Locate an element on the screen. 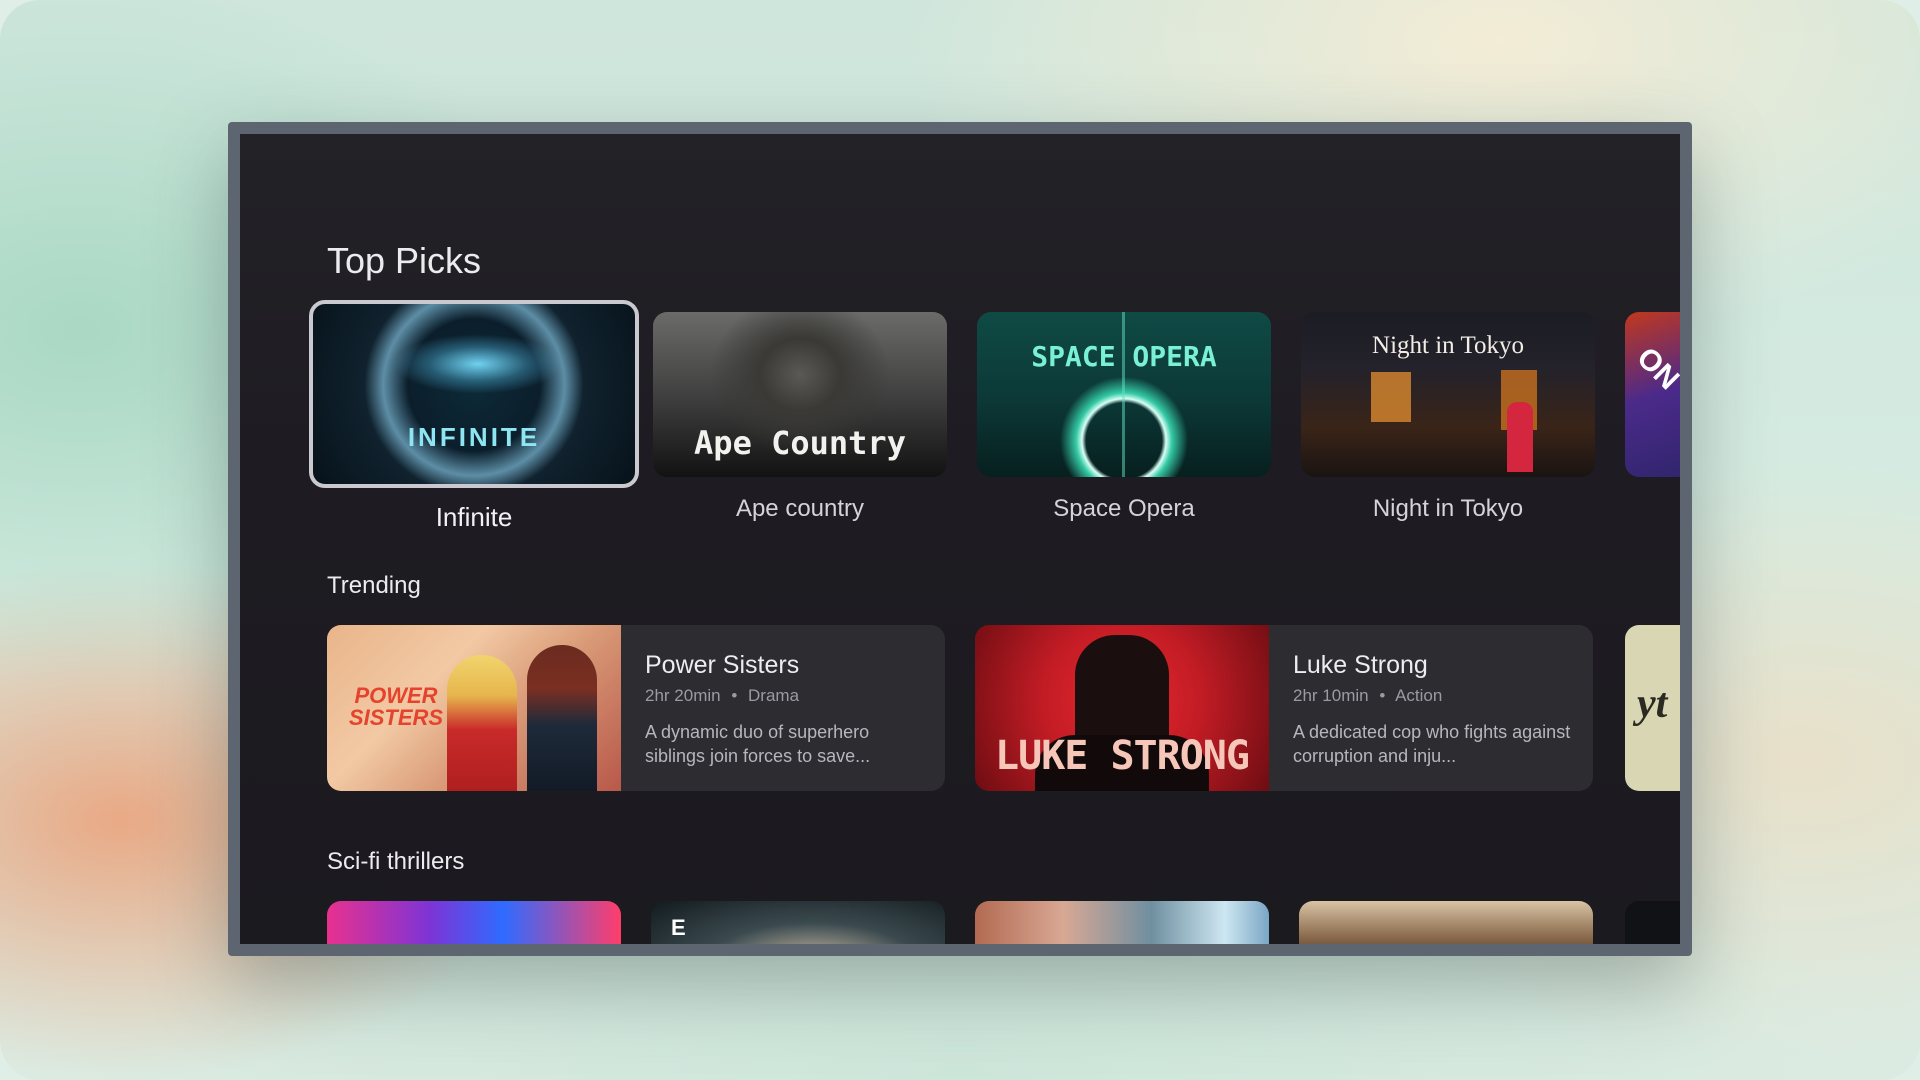 Image resolution: width=1920 pixels, height=1080 pixels. top-pick-label: Infinite is located at coordinates (474, 517).